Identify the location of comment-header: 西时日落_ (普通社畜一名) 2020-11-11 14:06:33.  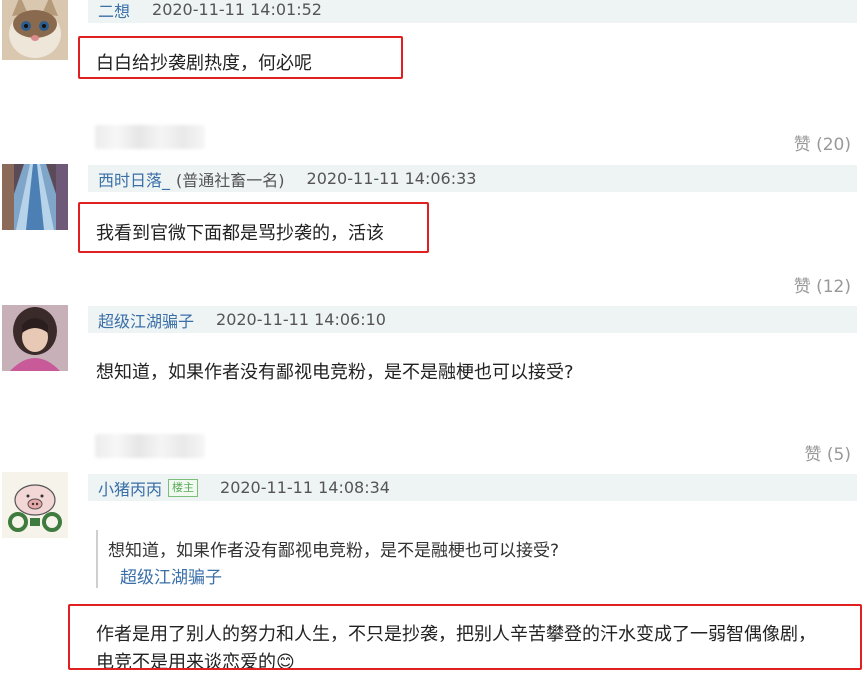
(472, 178).